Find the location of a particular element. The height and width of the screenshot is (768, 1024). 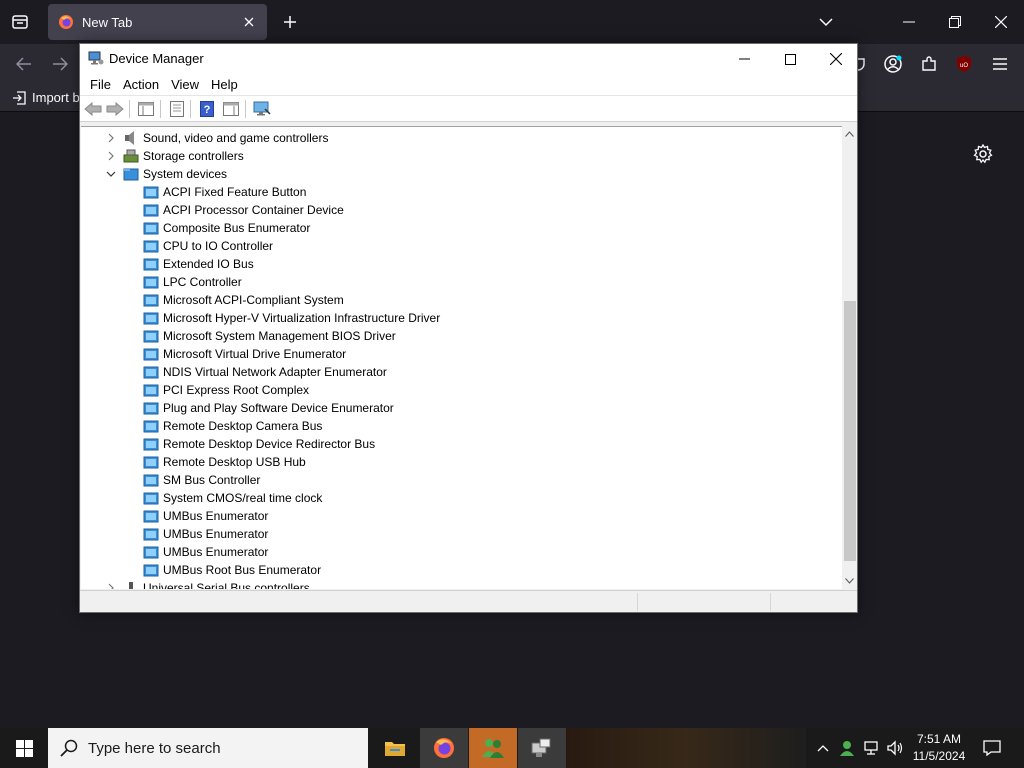

account-icon is located at coordinates (893, 64).